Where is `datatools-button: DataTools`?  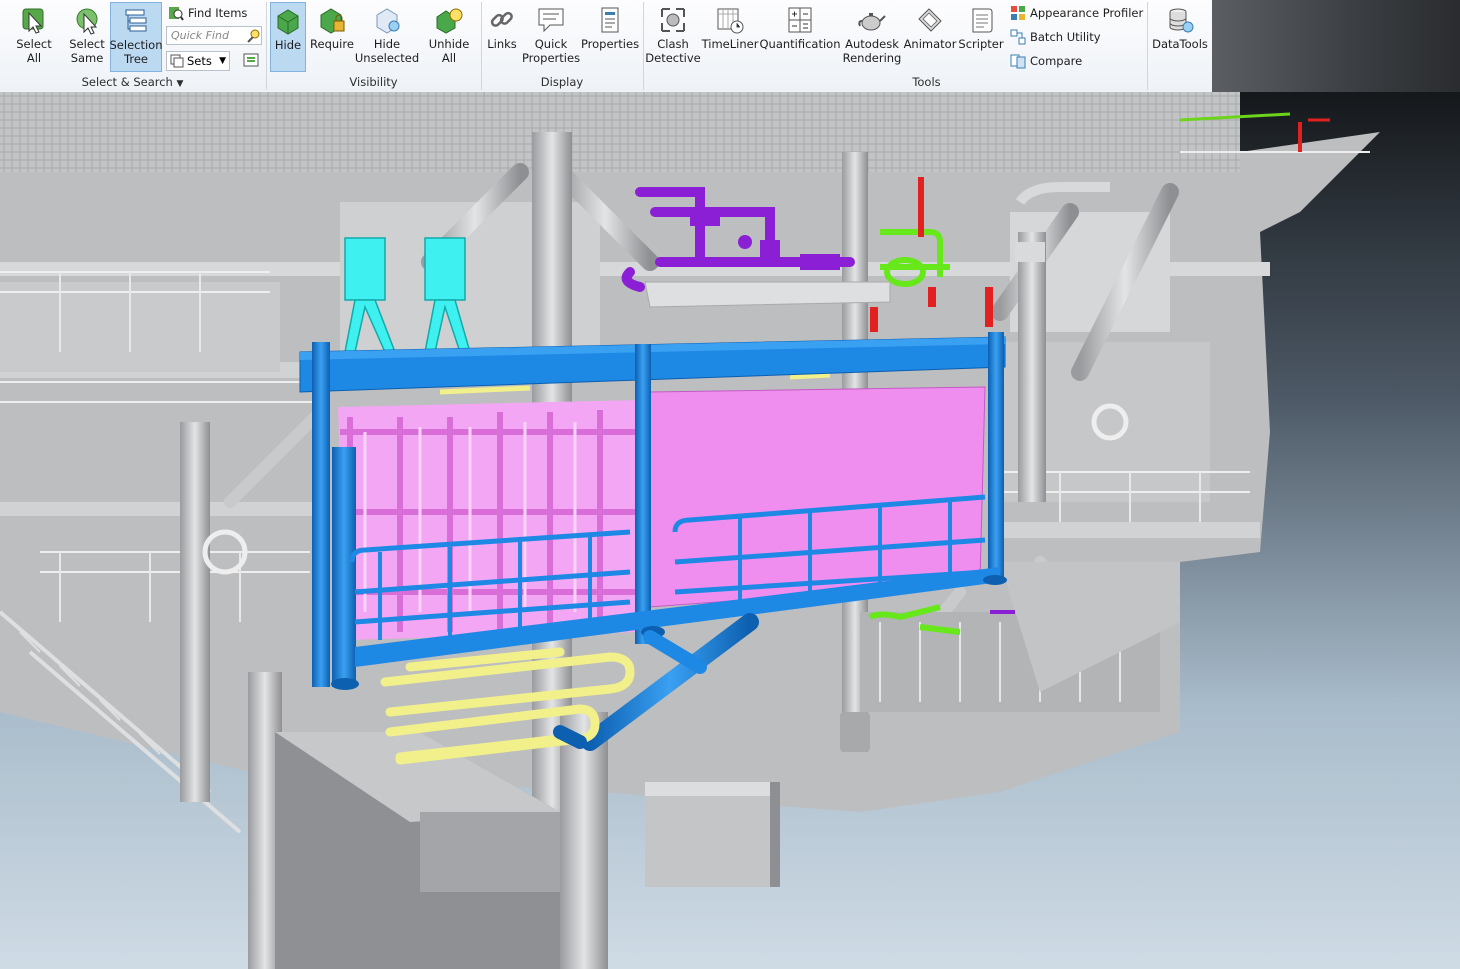 datatools-button: DataTools is located at coordinates (1180, 37).